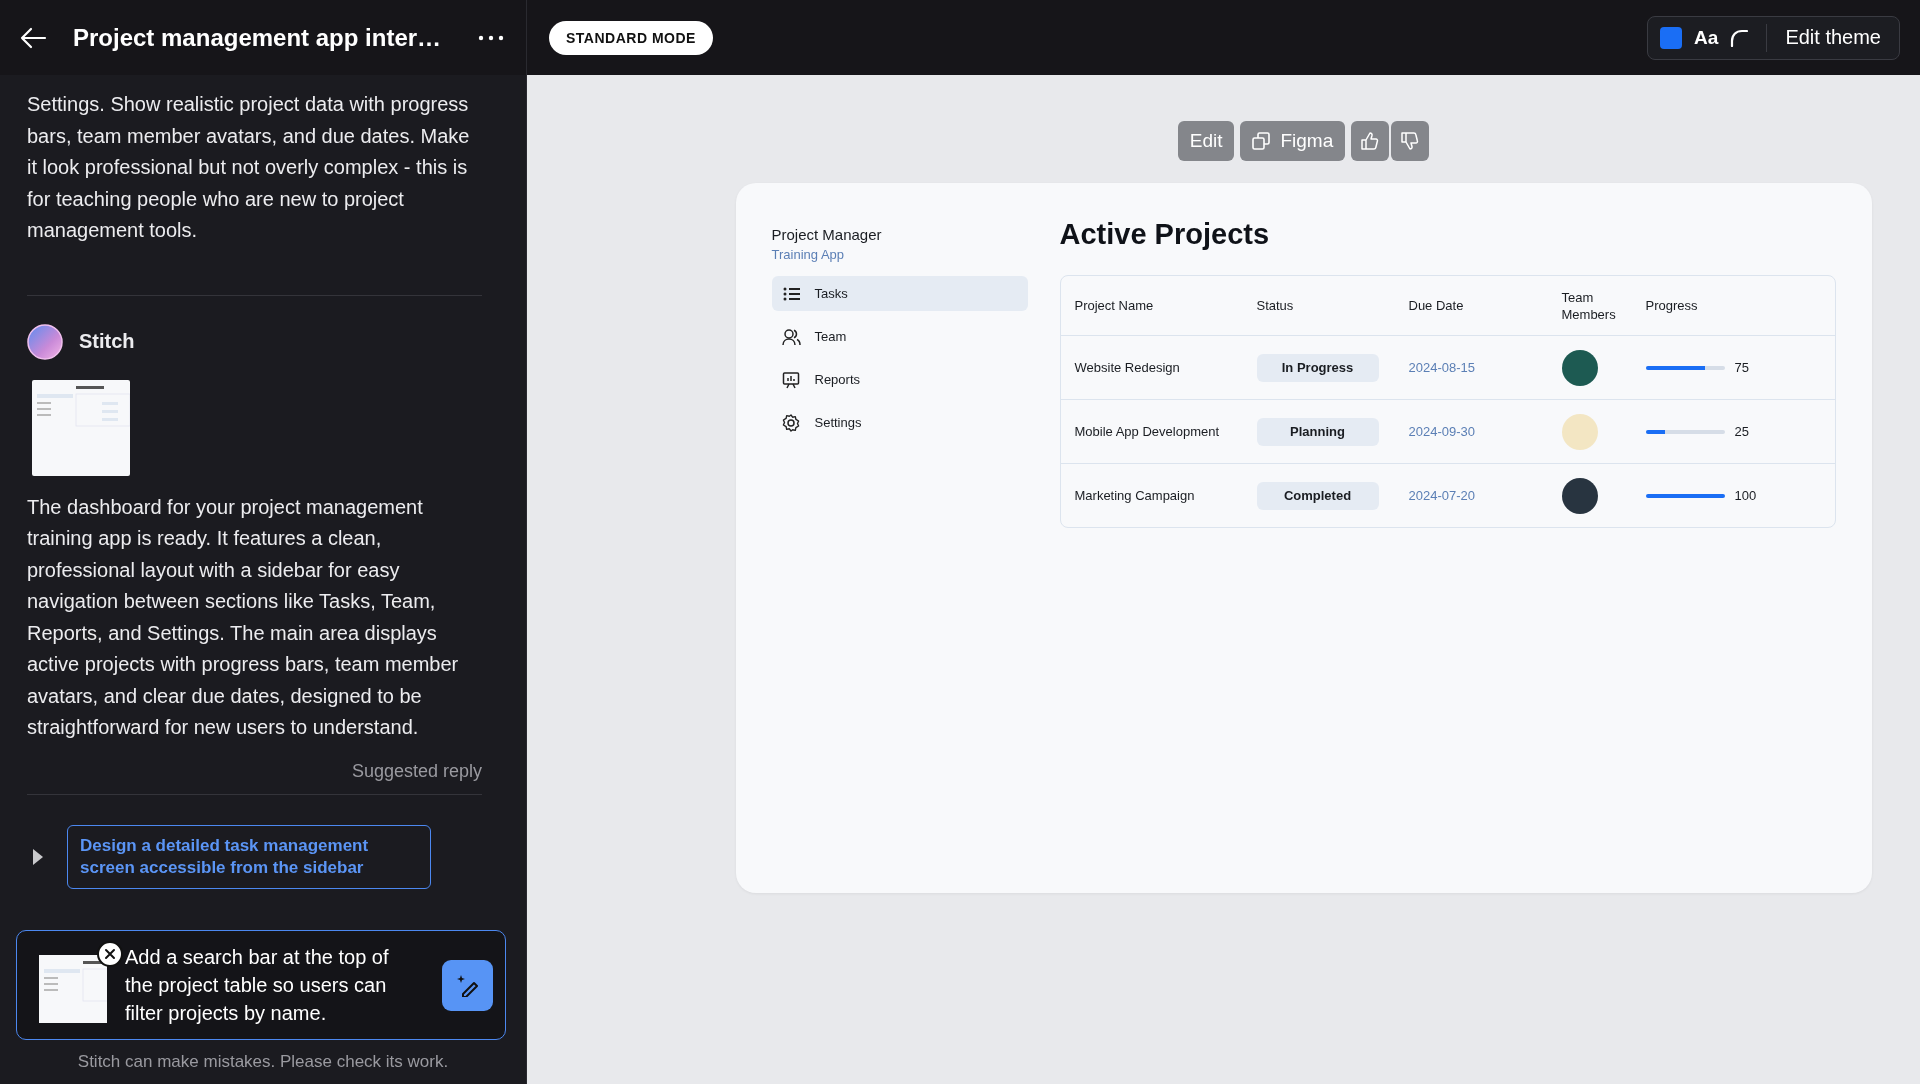  Describe the element at coordinates (791, 422) in the screenshot. I see `settings-icon` at that location.